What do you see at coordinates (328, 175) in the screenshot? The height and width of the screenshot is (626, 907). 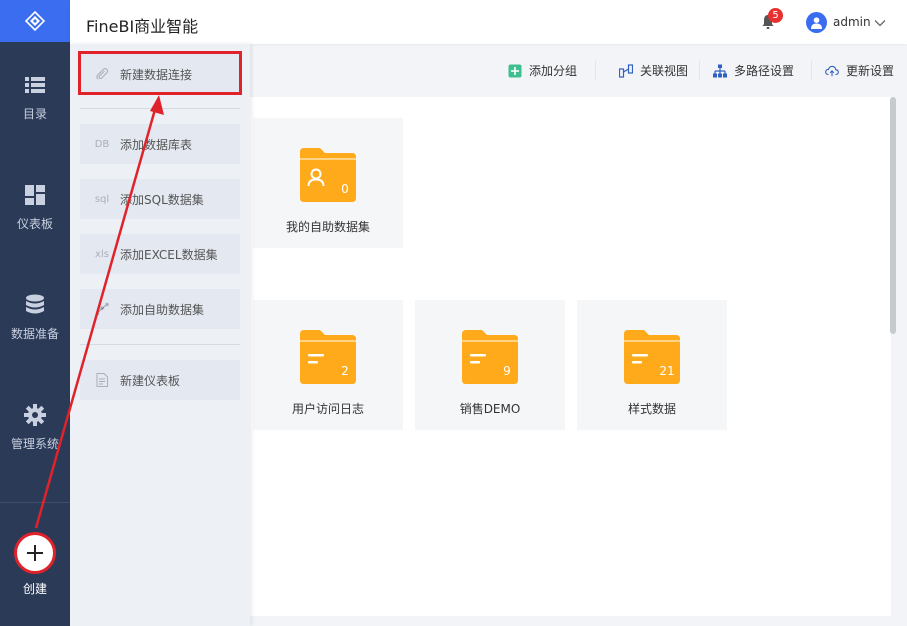 I see `folder-user-icon: 0` at bounding box center [328, 175].